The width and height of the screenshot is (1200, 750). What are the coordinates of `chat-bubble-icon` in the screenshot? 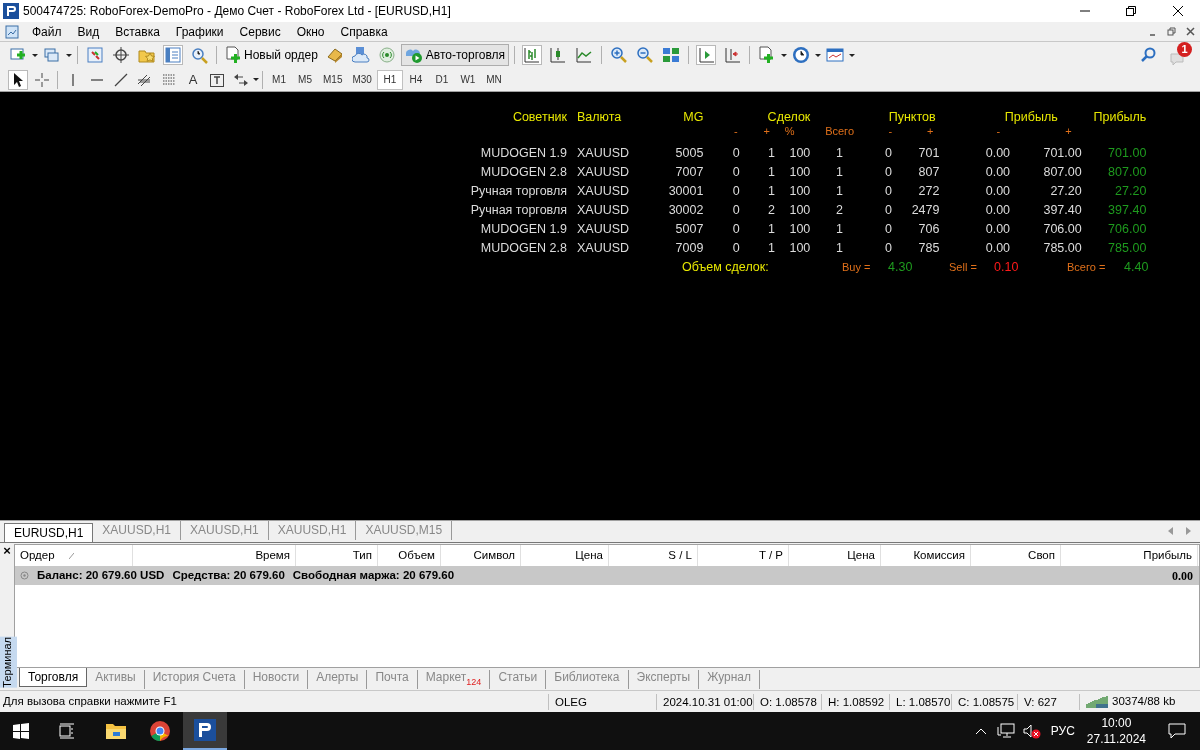 It's located at (1177, 59).